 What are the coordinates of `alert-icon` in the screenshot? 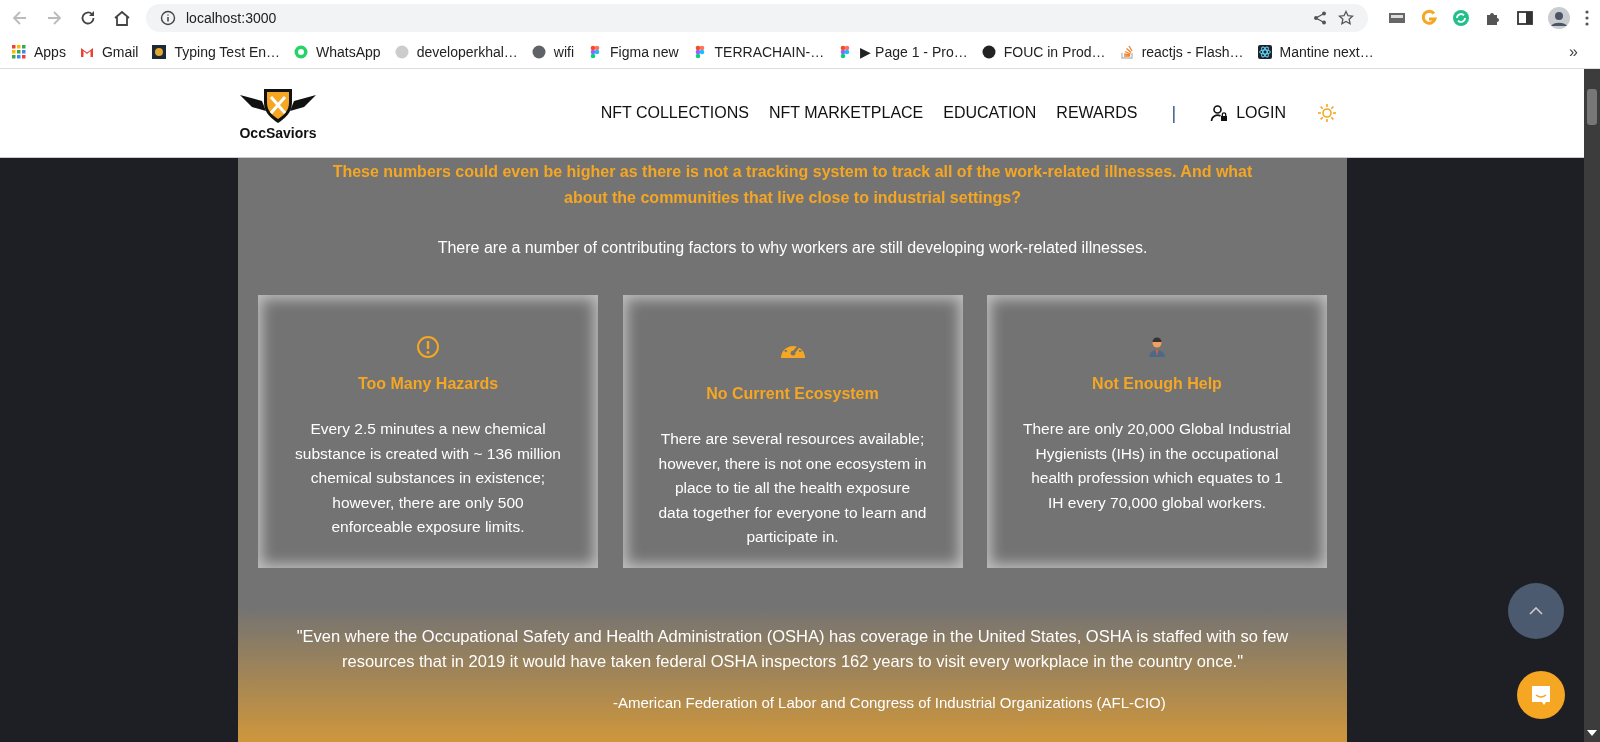 It's located at (428, 347).